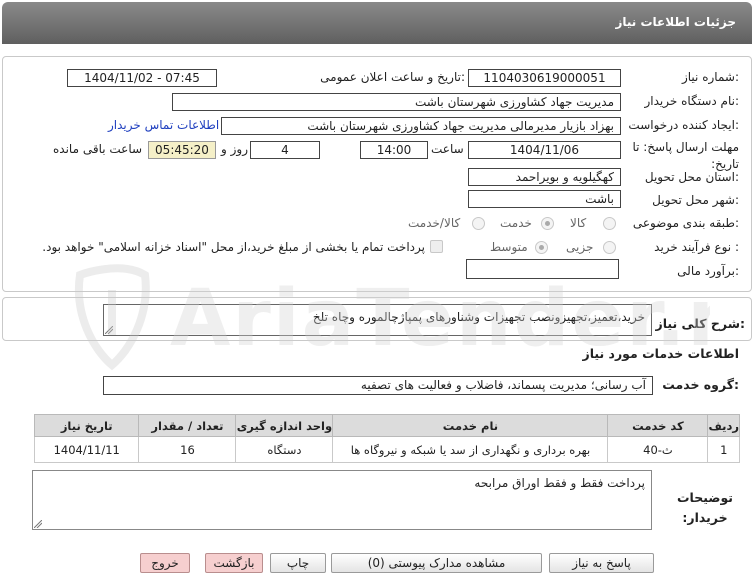 The width and height of the screenshot is (755, 588). What do you see at coordinates (580, 247) in the screenshot?
I see `process-option-partial-label: جزیی` at bounding box center [580, 247].